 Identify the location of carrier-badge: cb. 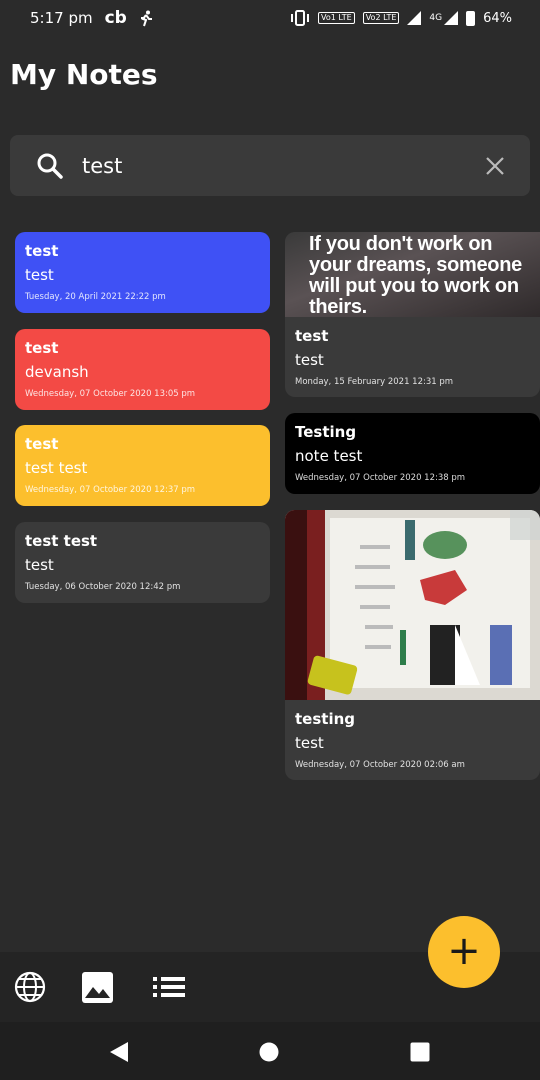
(115, 18).